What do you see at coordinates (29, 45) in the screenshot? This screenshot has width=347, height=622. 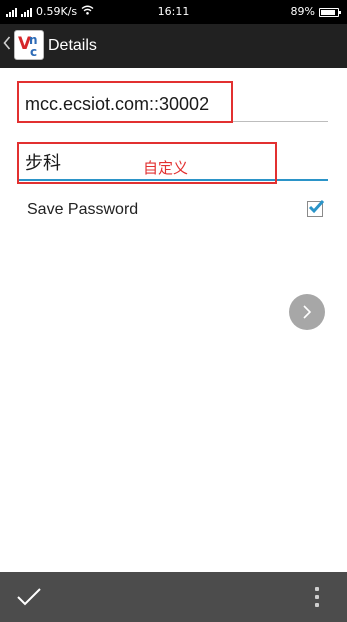 I see `app-logo: V n c` at bounding box center [29, 45].